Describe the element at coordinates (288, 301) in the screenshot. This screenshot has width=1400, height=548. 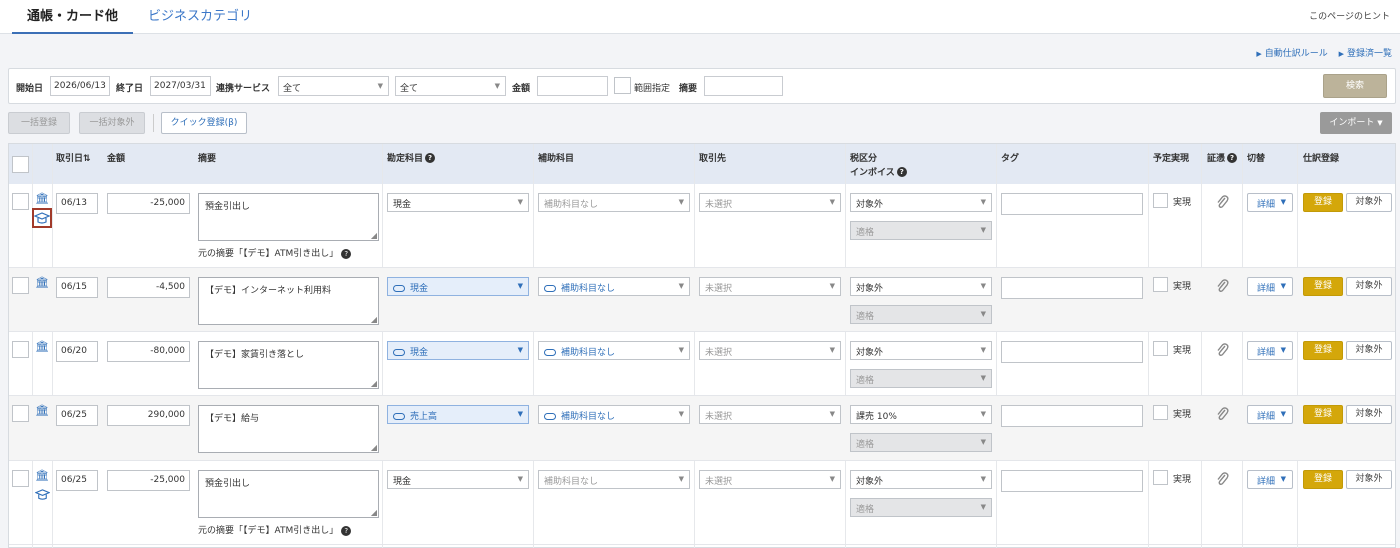
I see `memo-textarea: 【デモ】インターネット利用料 ◢` at that location.